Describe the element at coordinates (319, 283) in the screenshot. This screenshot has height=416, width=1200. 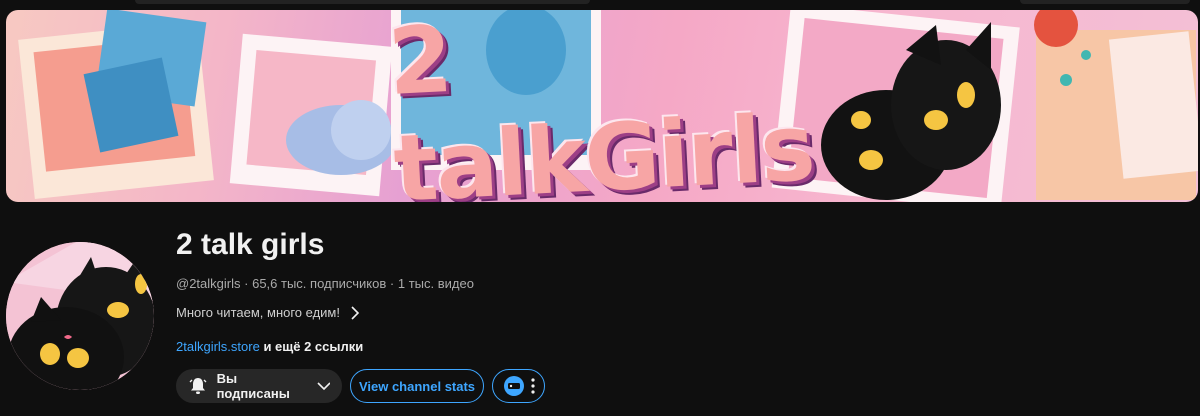
I see `subscriber-count: 65,6 тыс. подписчиков` at that location.